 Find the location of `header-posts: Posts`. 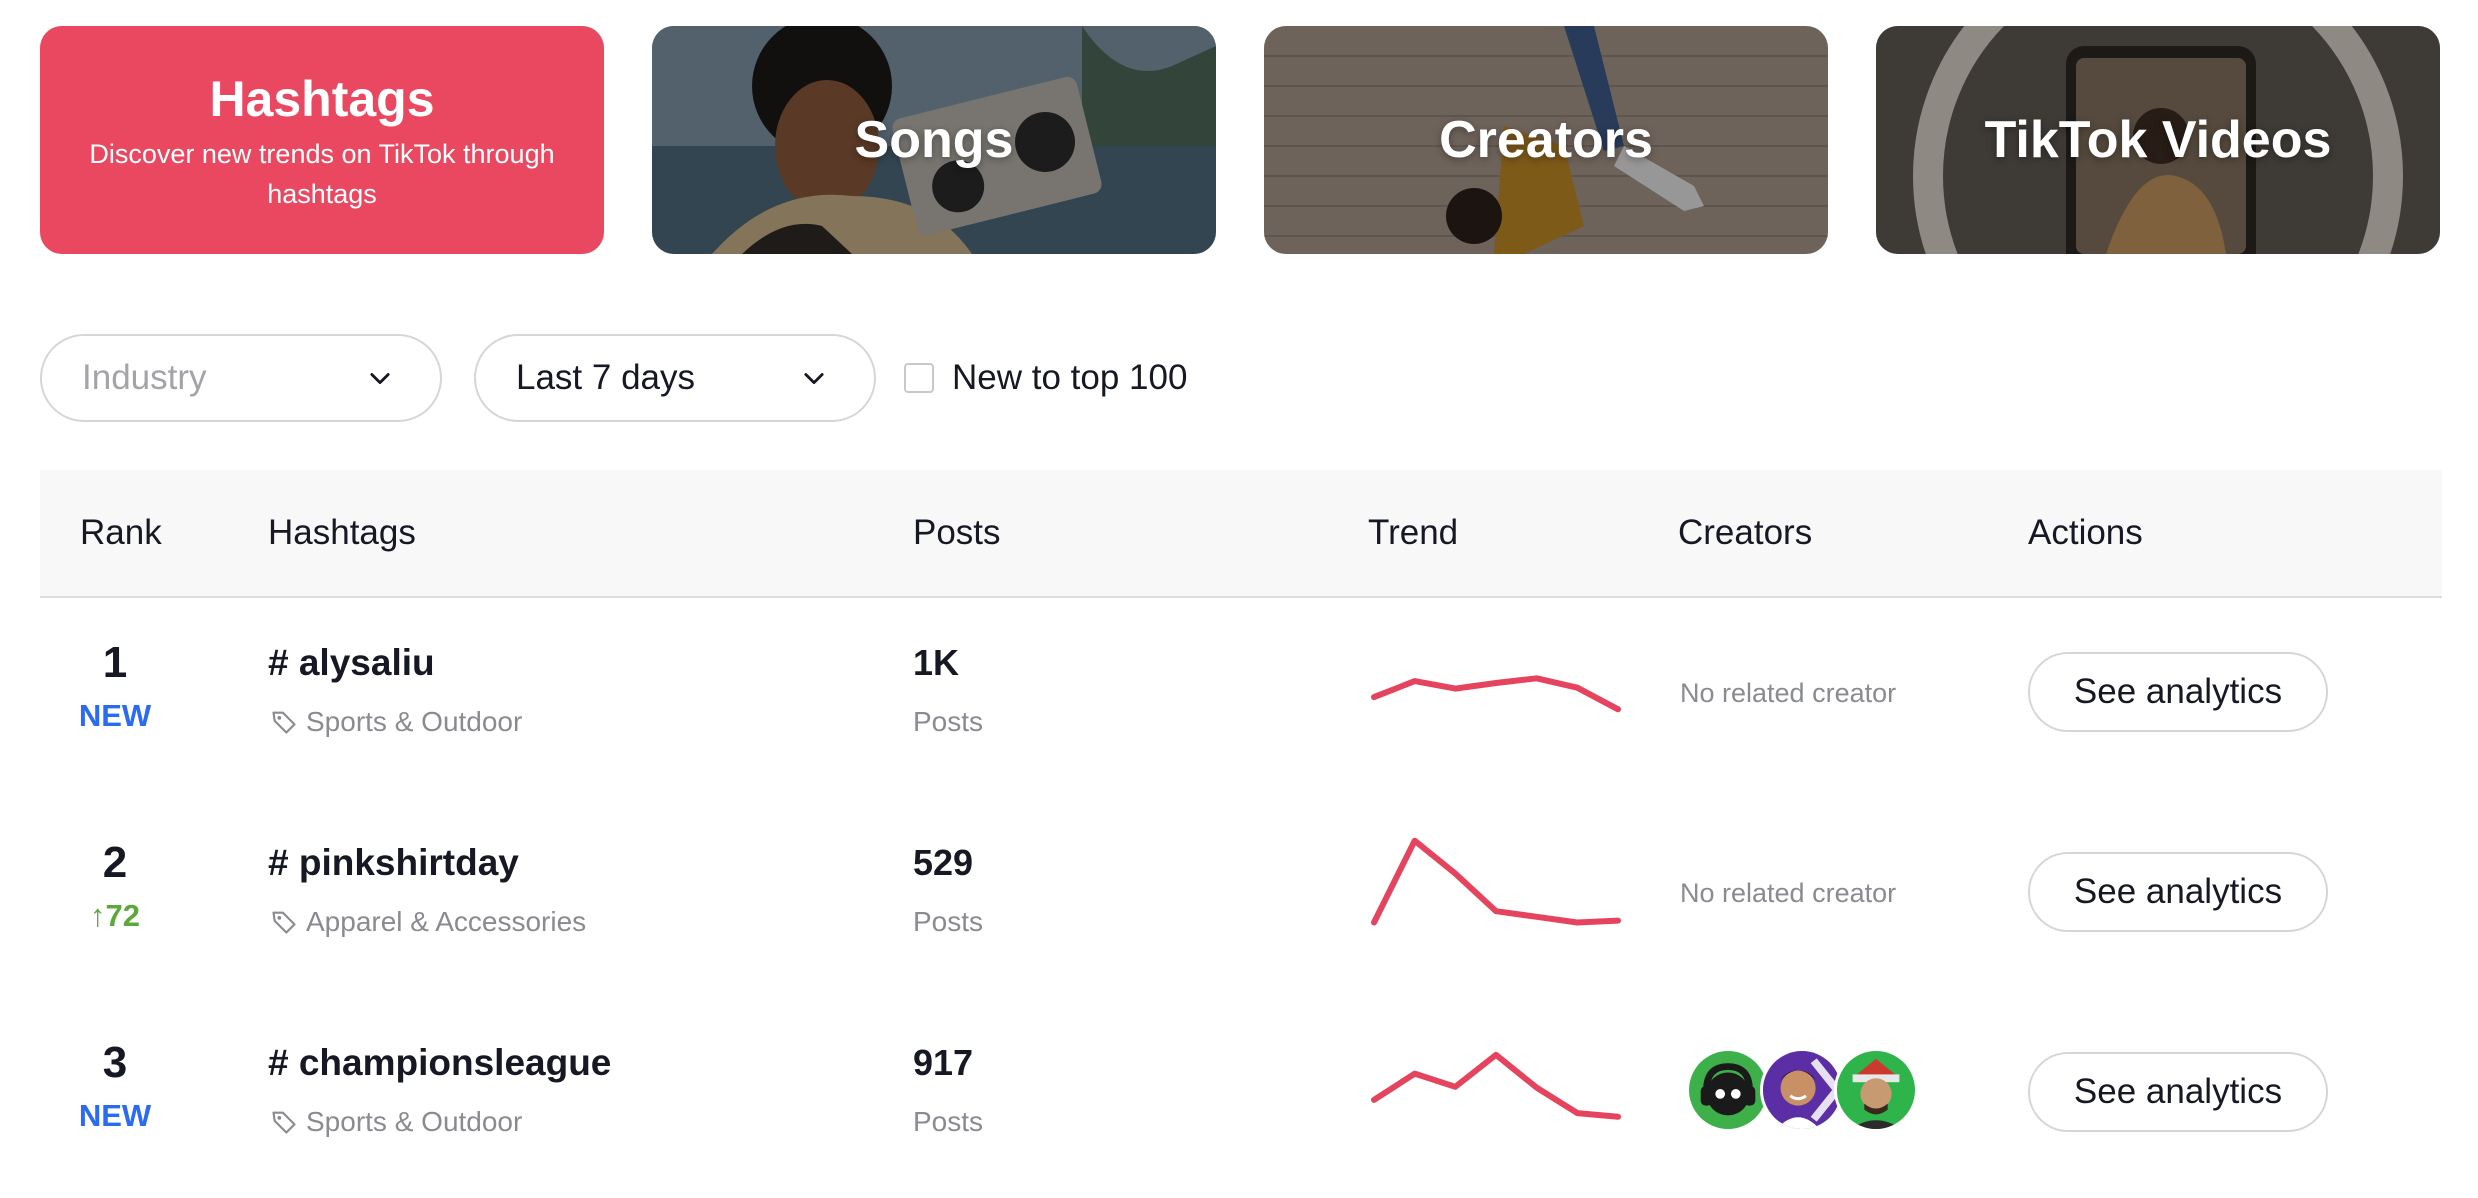

header-posts: Posts is located at coordinates (957, 532).